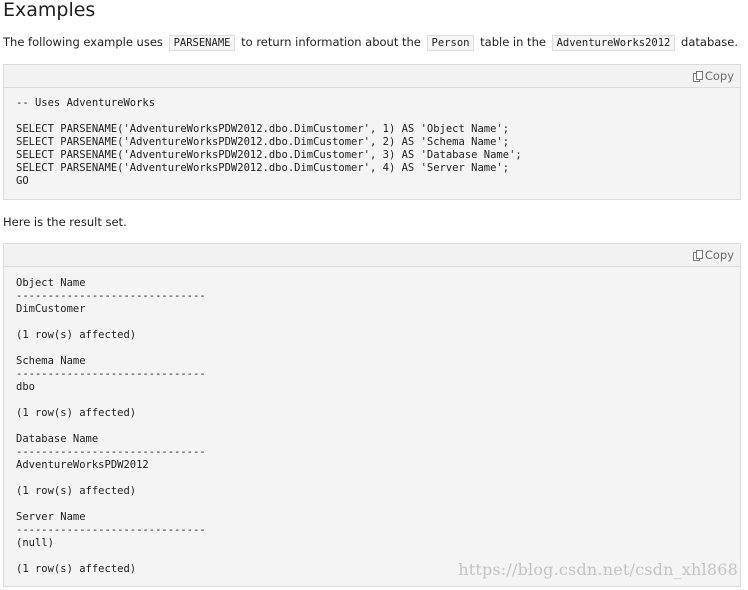  I want to click on inline-code-database: AdventureWorks2012, so click(613, 43).